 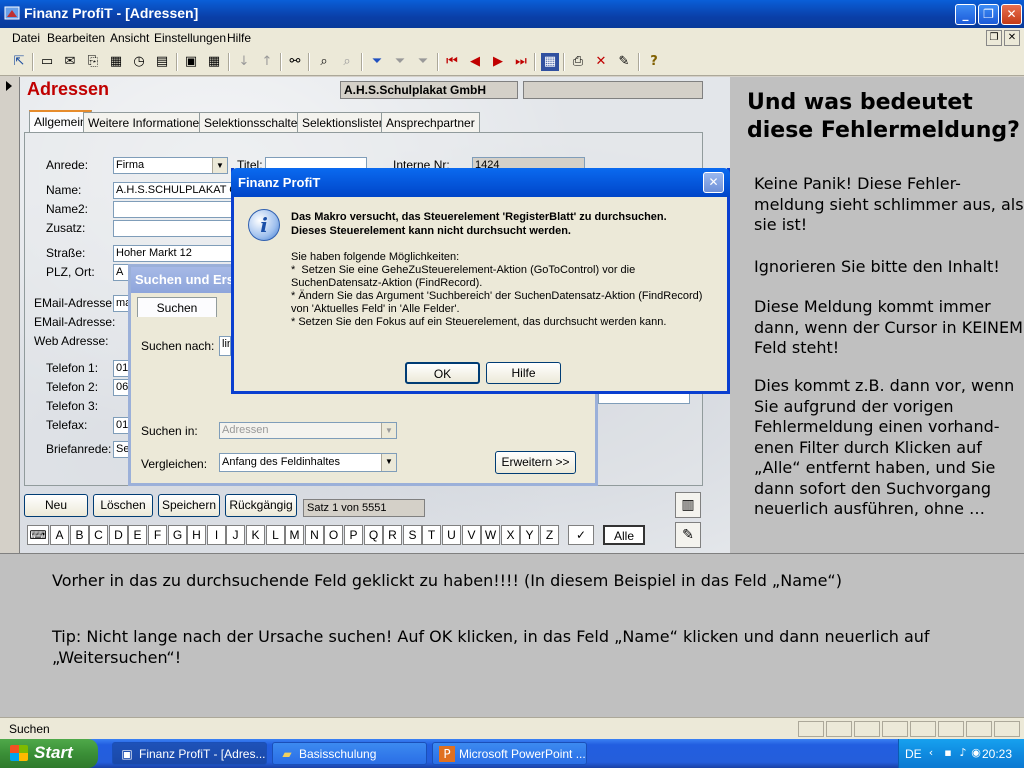 I want to click on tab-suchen: Suchen, so click(x=177, y=307).